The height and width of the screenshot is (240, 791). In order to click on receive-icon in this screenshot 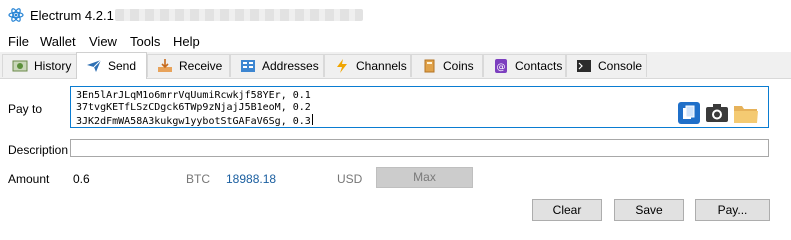, I will do `click(165, 66)`.